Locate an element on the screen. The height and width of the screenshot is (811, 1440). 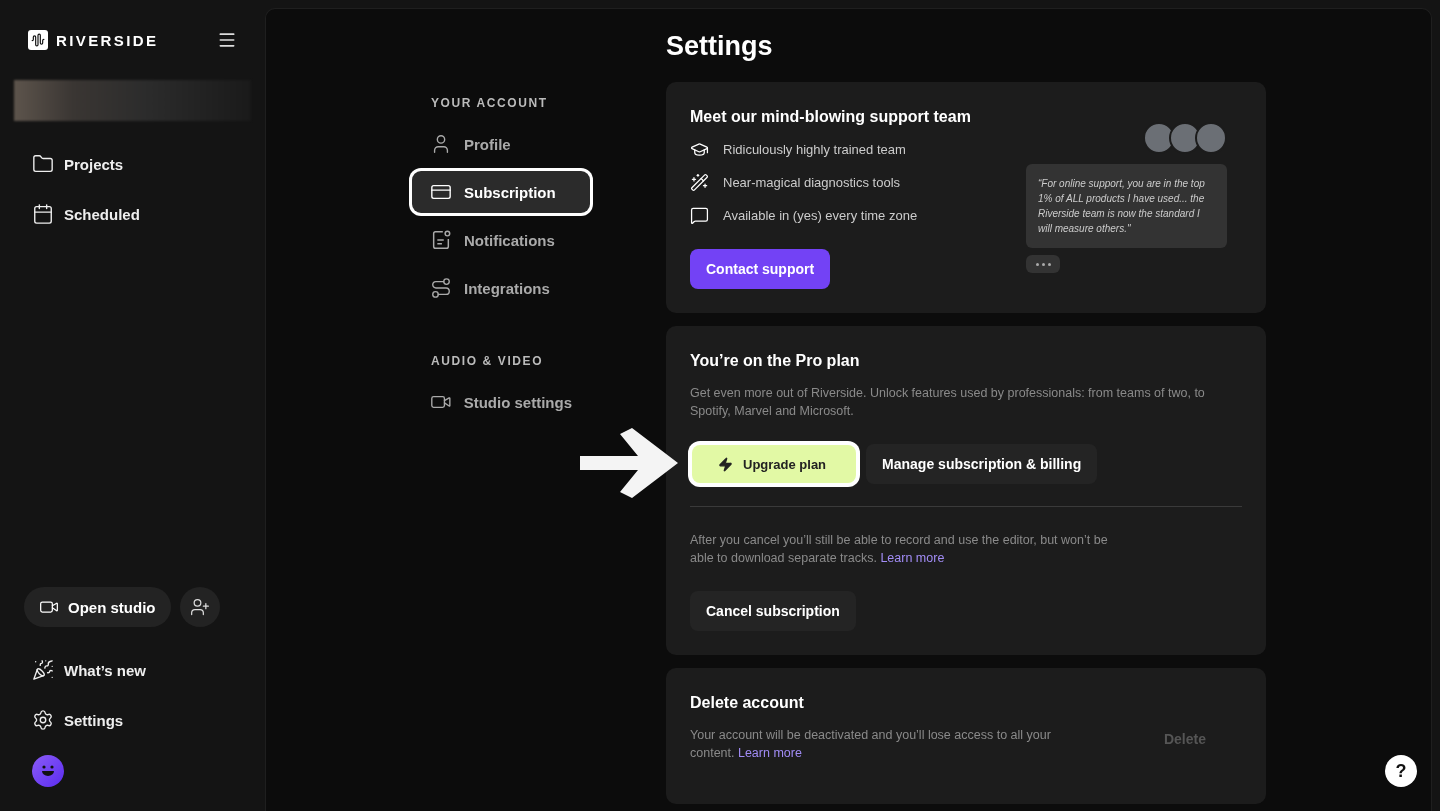
feature-text: Near-magical diagnostics tools is located at coordinates (812, 182).